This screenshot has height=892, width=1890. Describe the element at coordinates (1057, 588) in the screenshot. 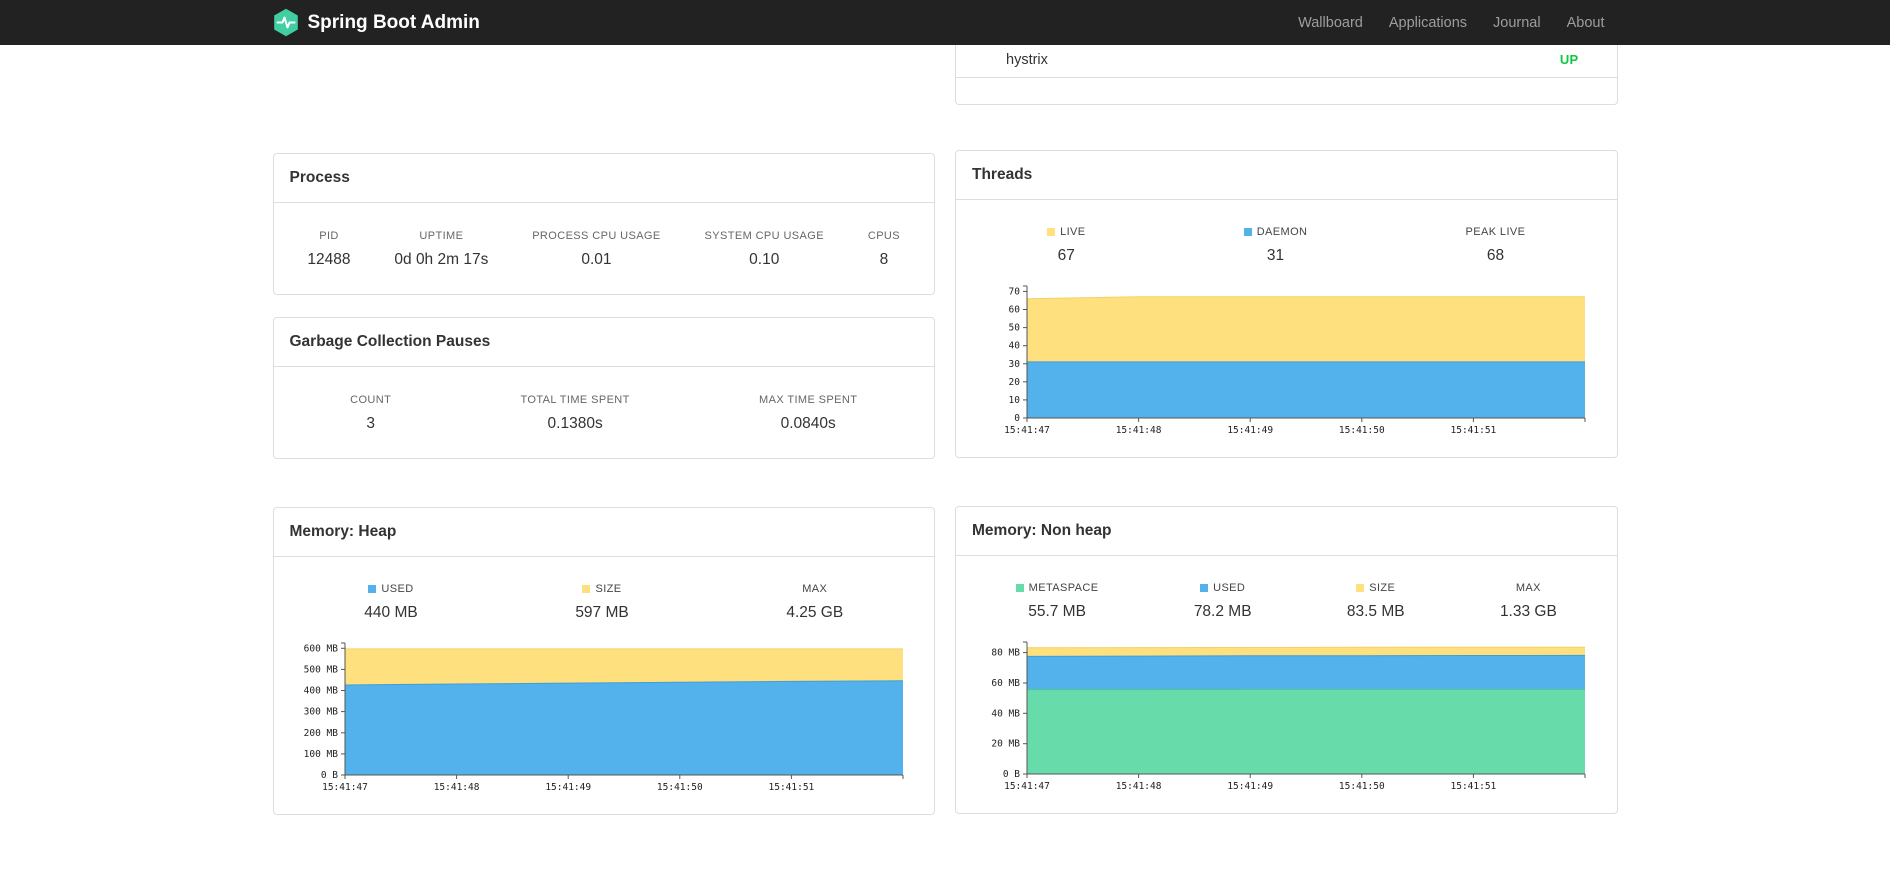

I see `legend-label: METASPACE` at that location.